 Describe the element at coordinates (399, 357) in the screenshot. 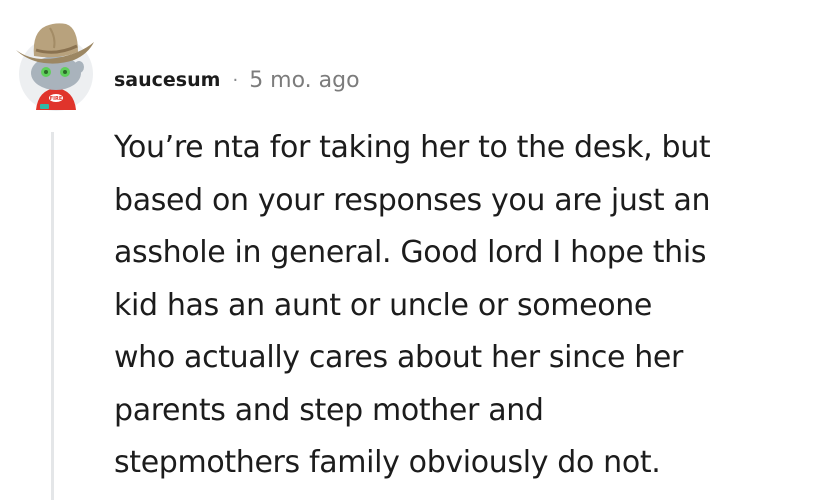

I see `comment-body-line: who actually cares about her since her` at that location.